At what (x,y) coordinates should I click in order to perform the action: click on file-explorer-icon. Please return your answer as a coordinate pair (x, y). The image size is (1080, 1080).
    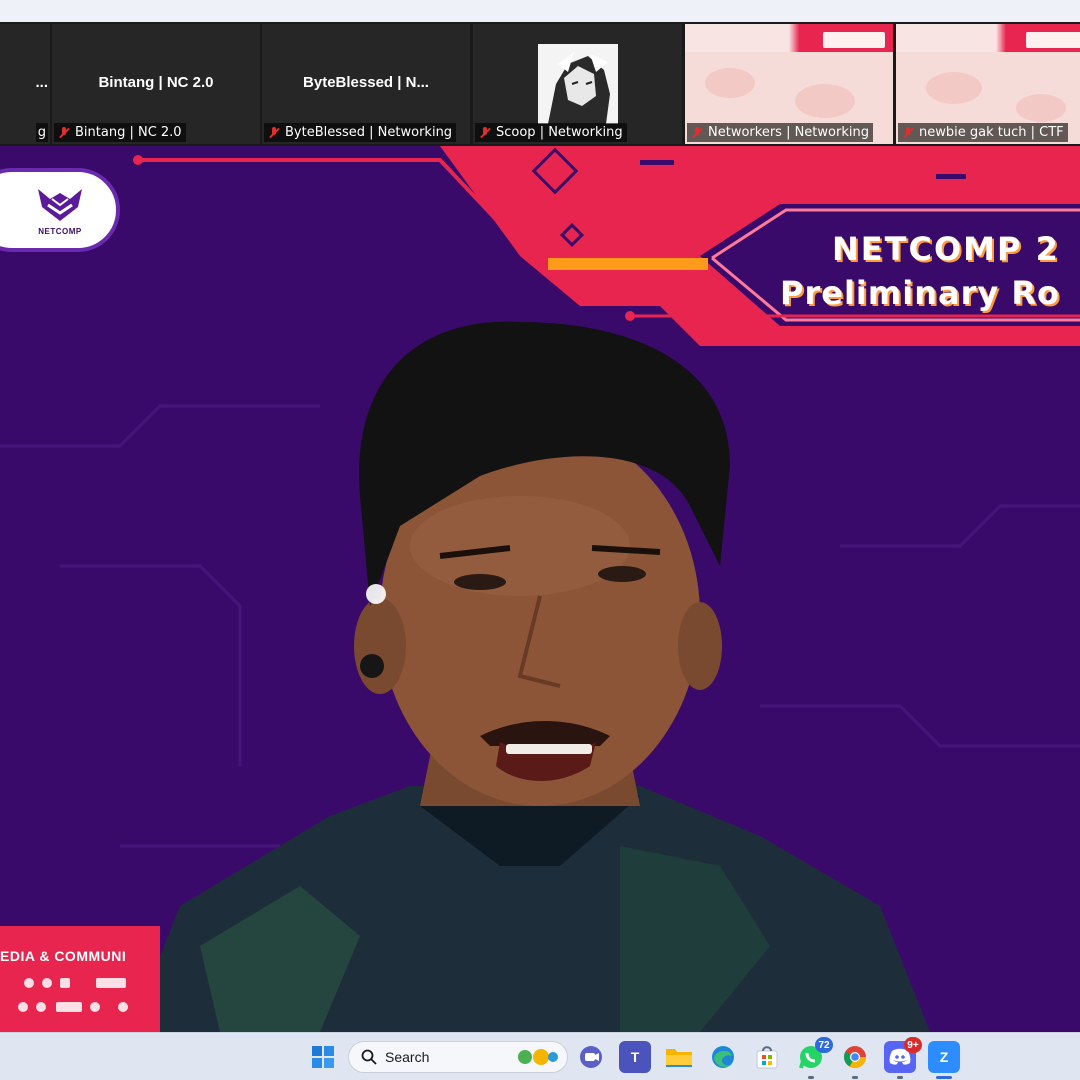
    Looking at the image, I should click on (679, 1057).